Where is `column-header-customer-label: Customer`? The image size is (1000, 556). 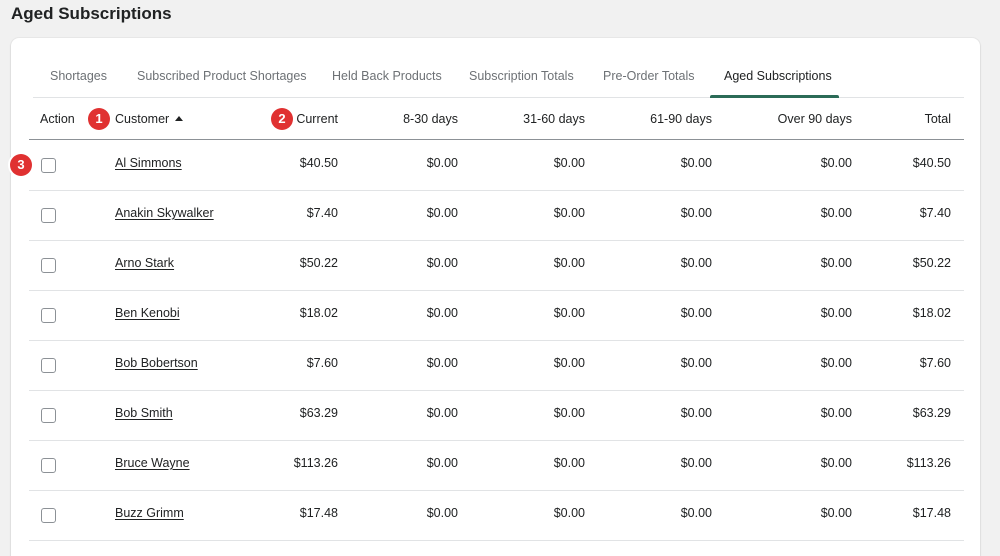 column-header-customer-label: Customer is located at coordinates (142, 119).